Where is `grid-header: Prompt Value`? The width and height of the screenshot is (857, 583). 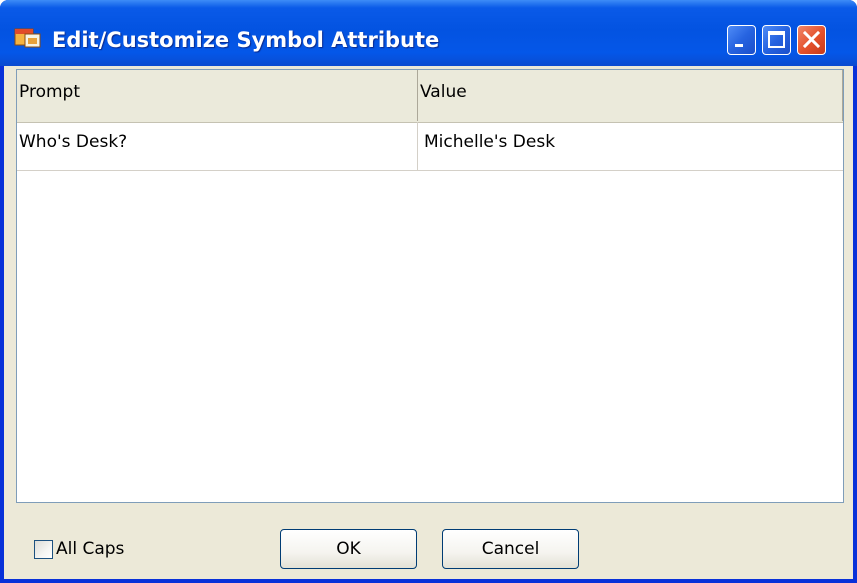
grid-header: Prompt Value is located at coordinates (430, 96).